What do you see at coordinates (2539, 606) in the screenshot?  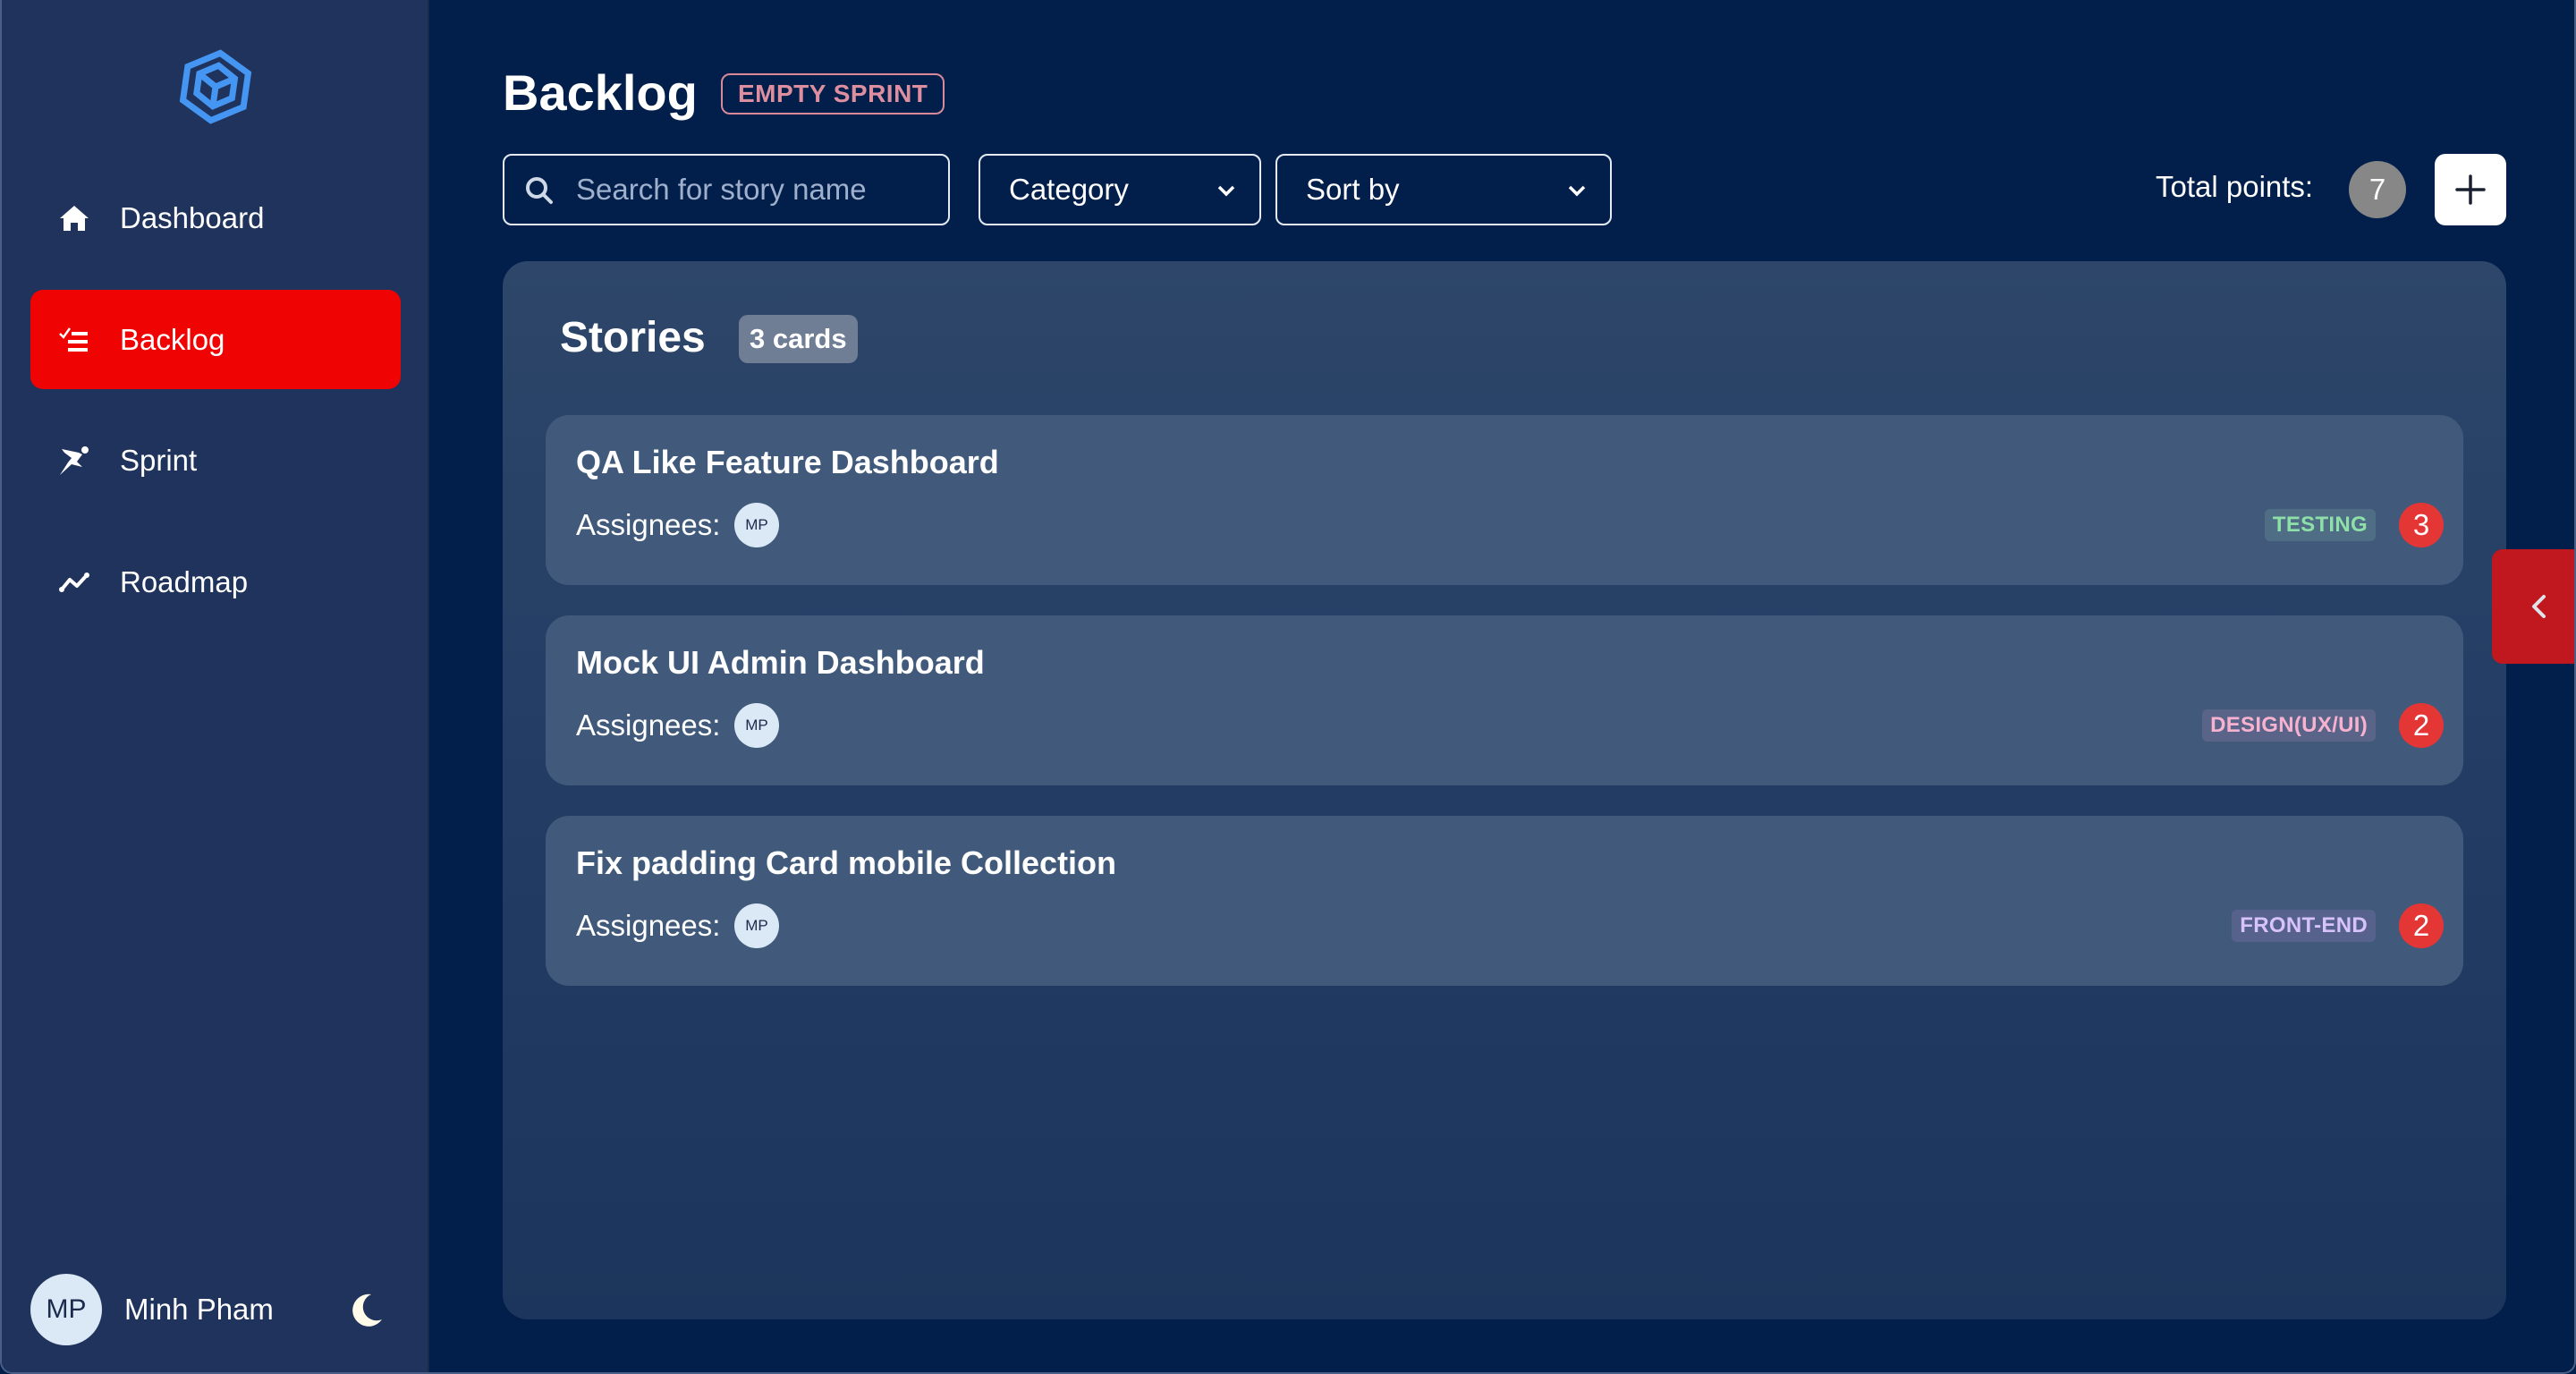 I see `chevron-left-icon` at bounding box center [2539, 606].